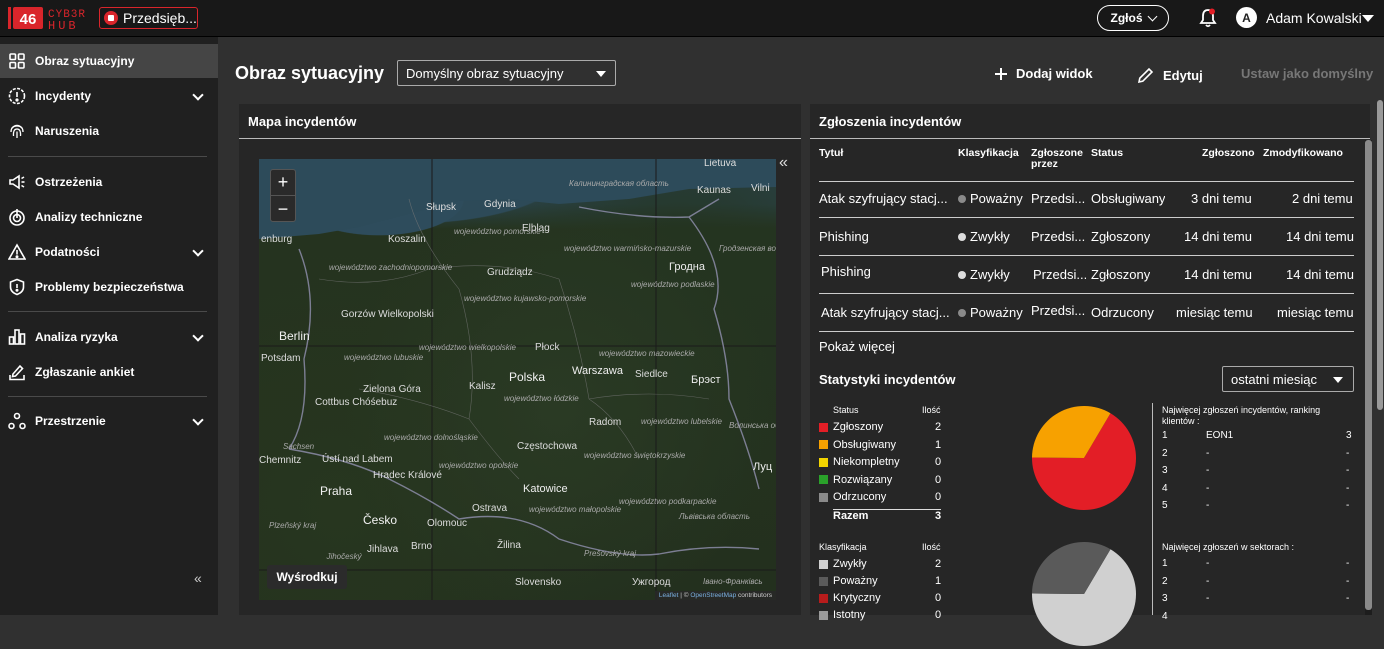 This screenshot has width=1384, height=649. Describe the element at coordinates (713, 595) in the screenshot. I see `openstreetmap-link: OpenStreetMap` at that location.